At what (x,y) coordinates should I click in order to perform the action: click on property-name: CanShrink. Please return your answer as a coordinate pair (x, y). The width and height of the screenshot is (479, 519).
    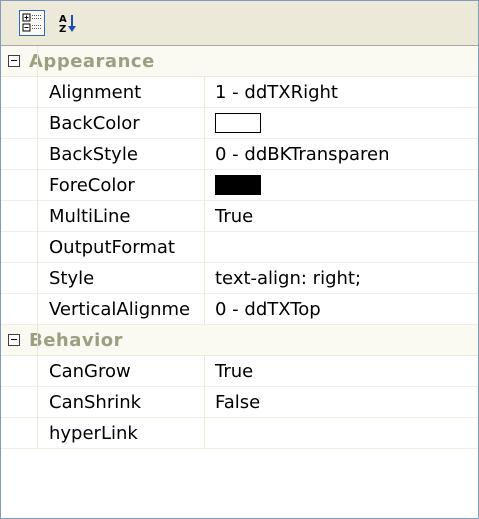
    Looking at the image, I should click on (121, 402).